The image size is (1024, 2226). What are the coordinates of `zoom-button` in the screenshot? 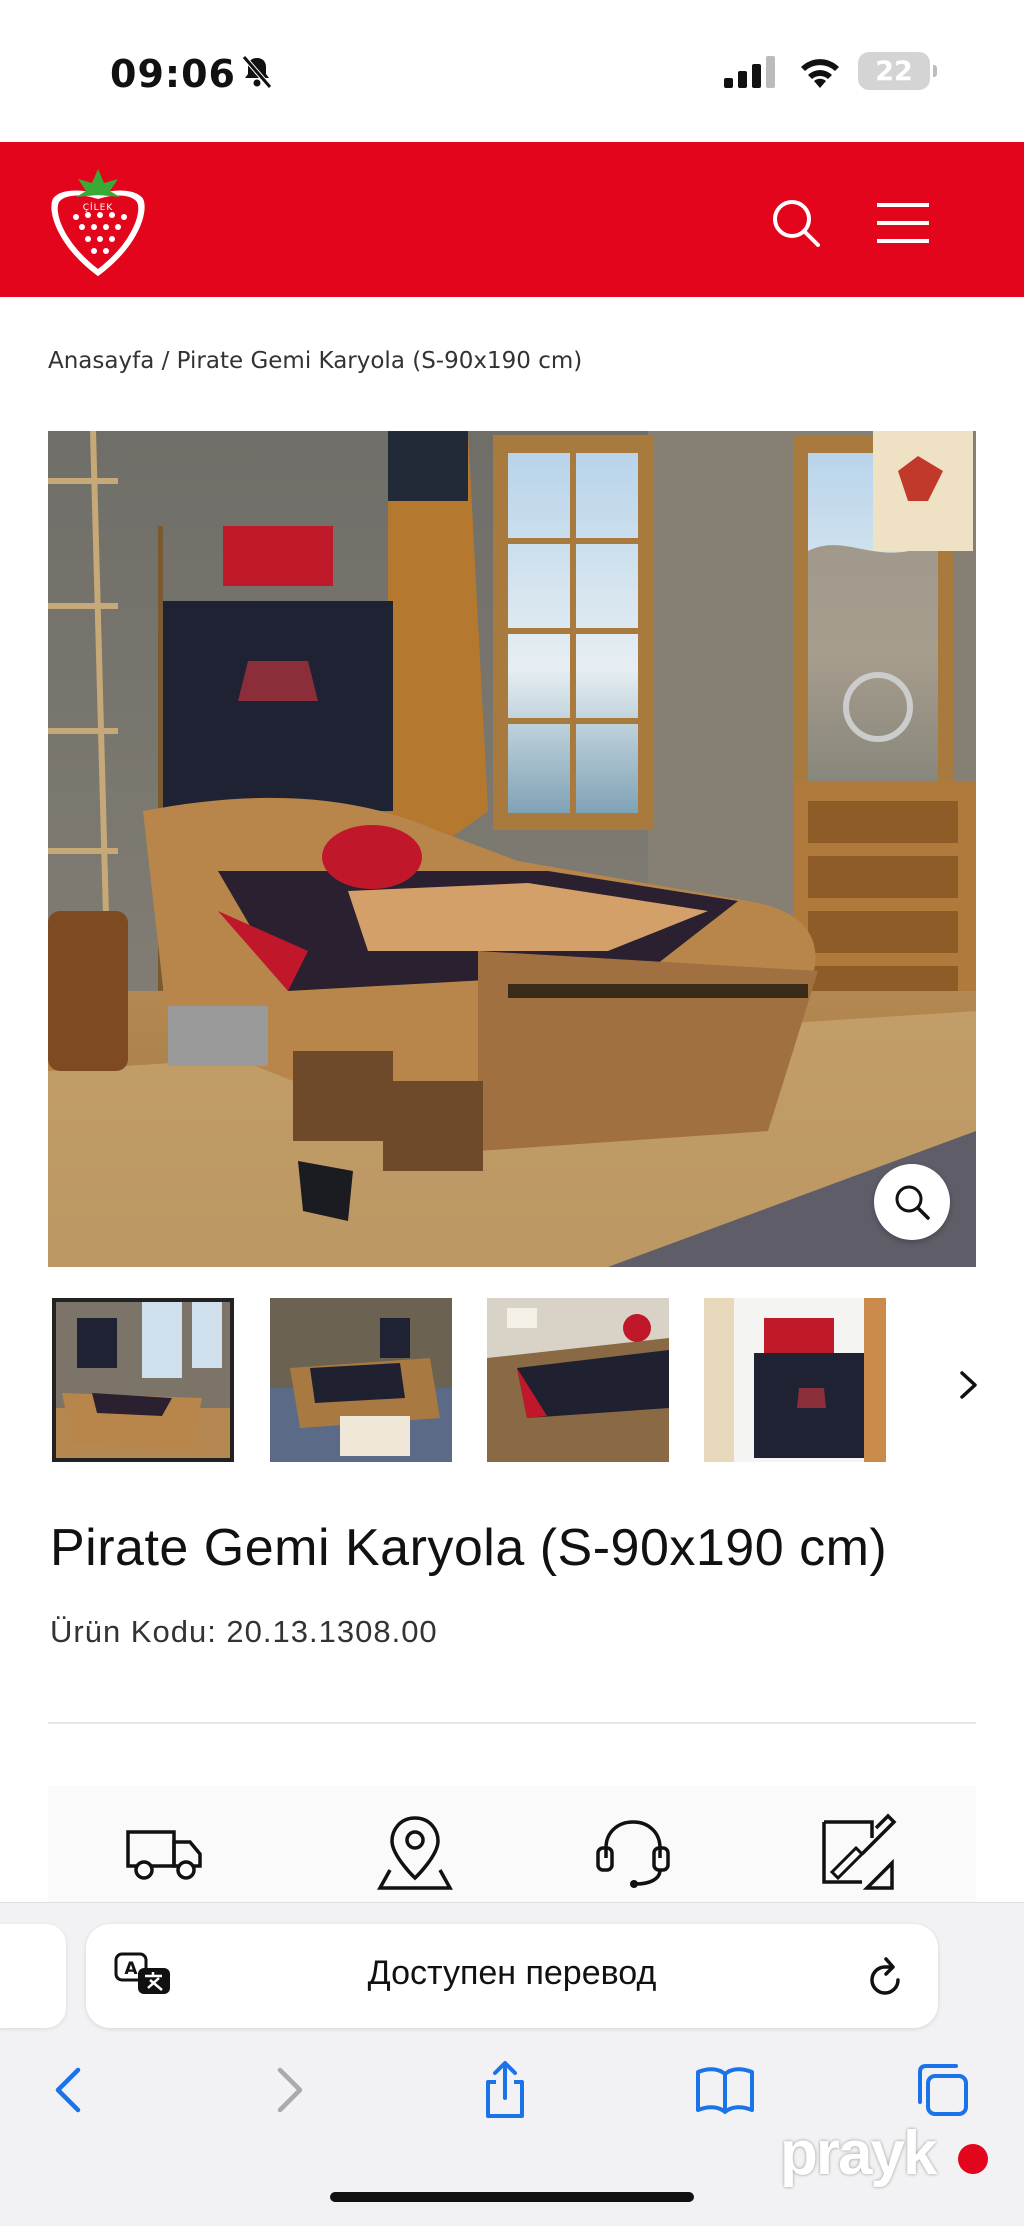 It's located at (912, 1202).